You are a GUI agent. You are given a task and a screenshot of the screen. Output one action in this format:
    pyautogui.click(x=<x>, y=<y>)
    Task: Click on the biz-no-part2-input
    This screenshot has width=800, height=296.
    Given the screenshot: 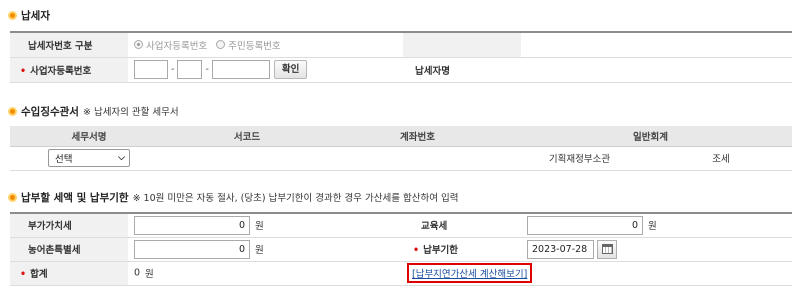 What is the action you would take?
    pyautogui.click(x=190, y=69)
    